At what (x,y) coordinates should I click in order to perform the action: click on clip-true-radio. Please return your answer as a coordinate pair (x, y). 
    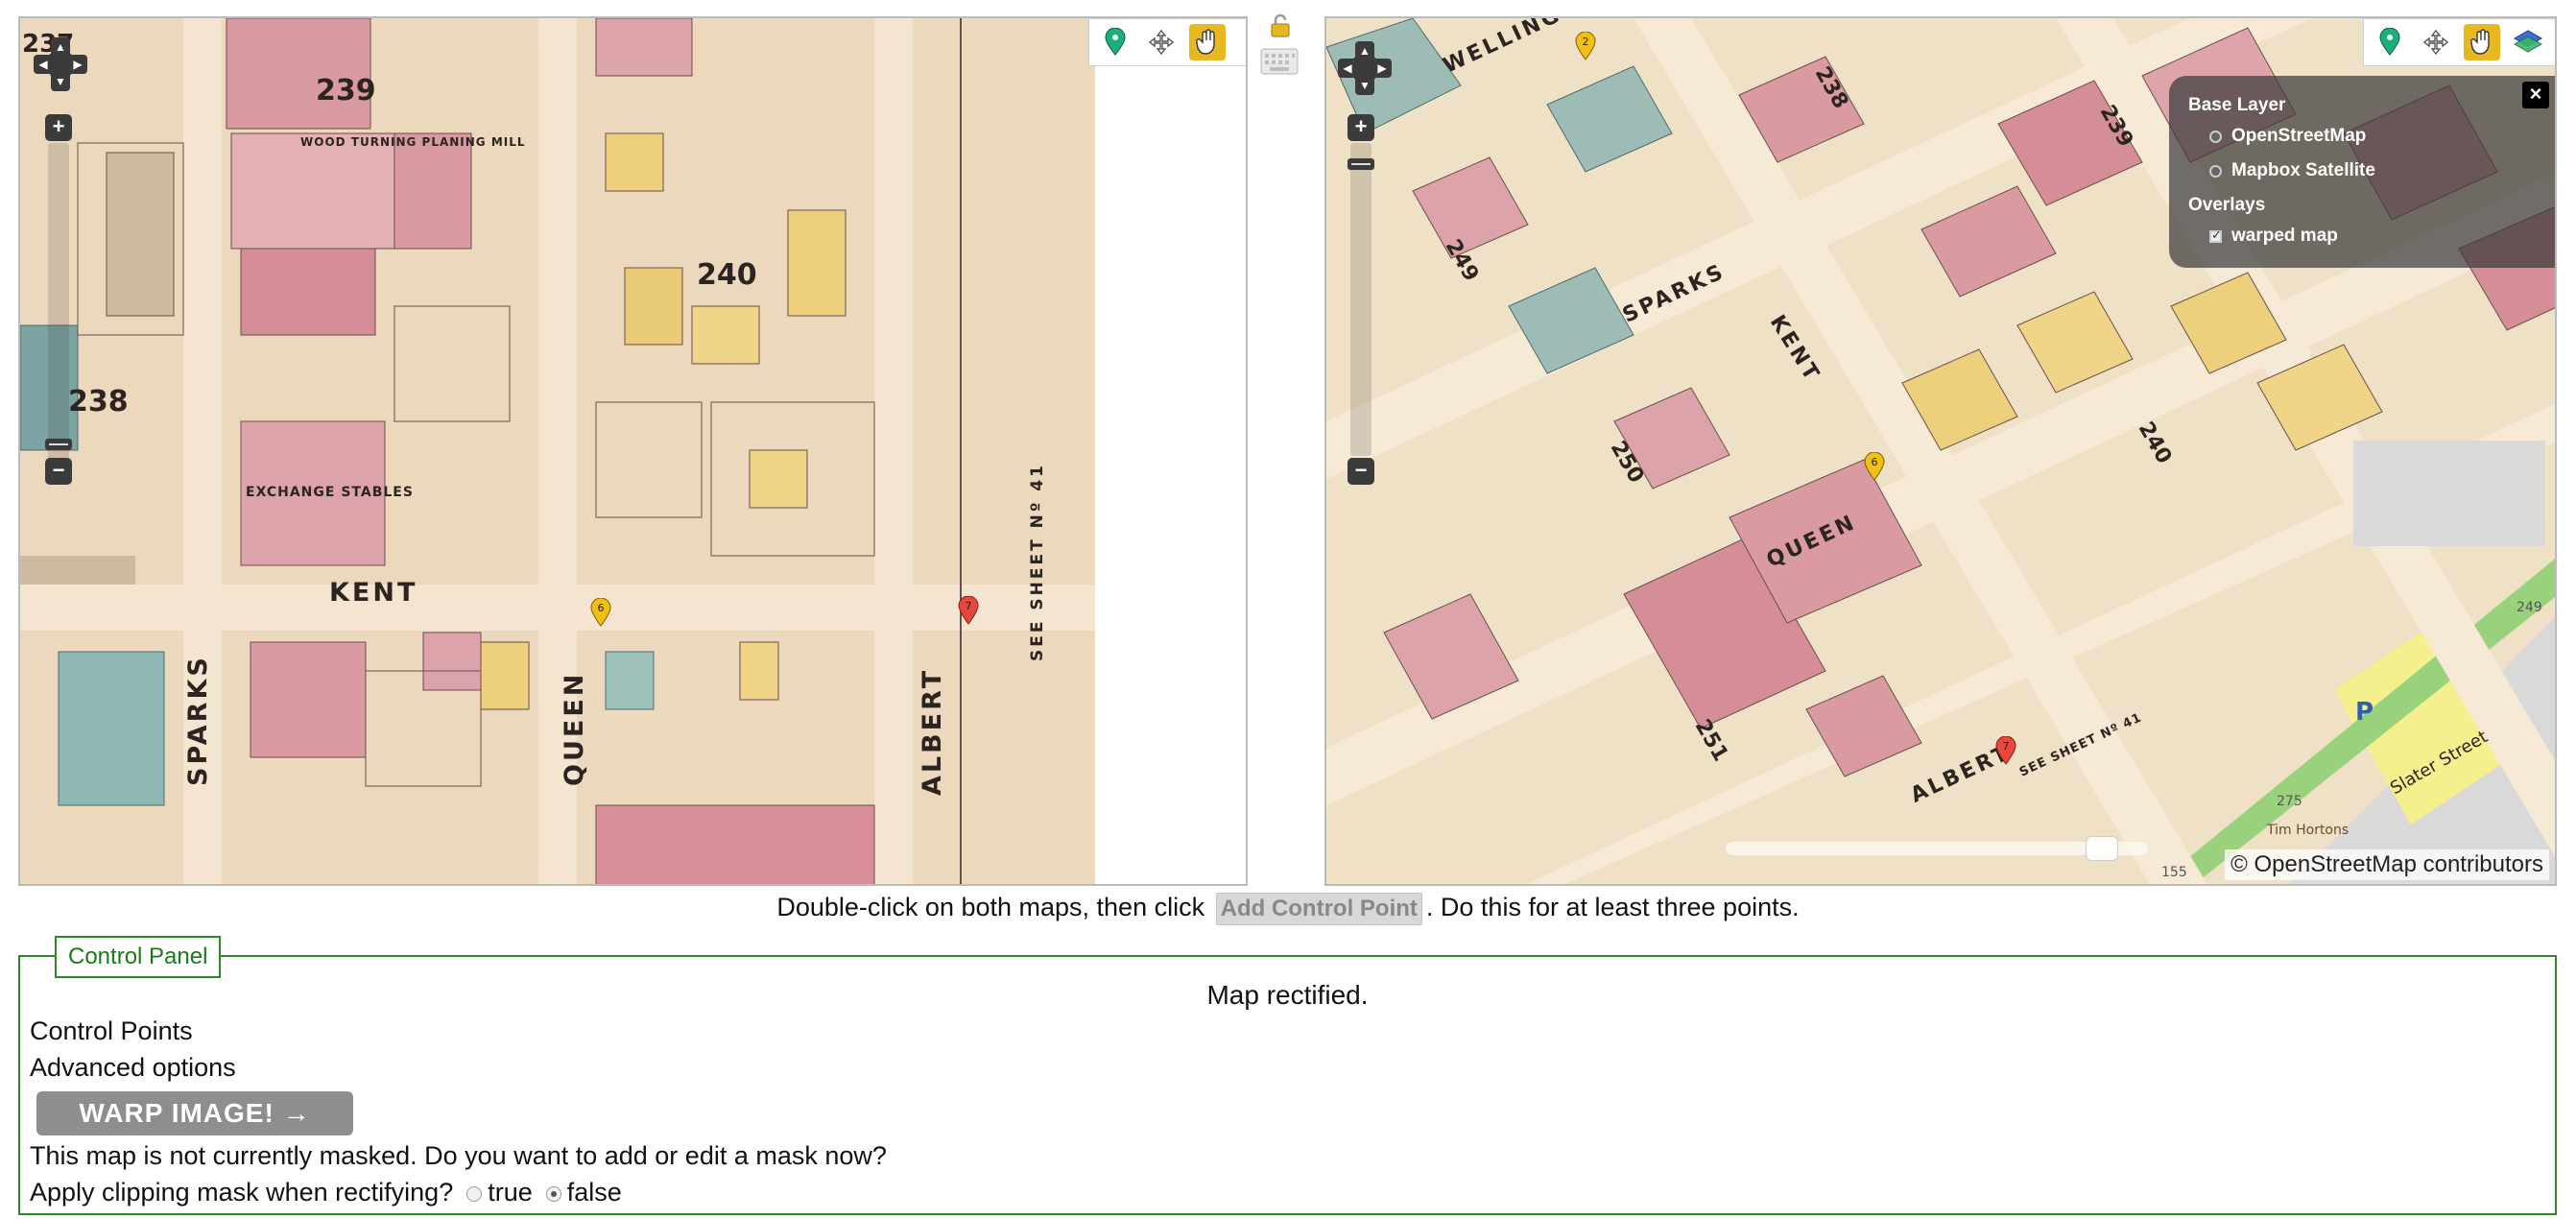
    Looking at the image, I should click on (474, 1193).